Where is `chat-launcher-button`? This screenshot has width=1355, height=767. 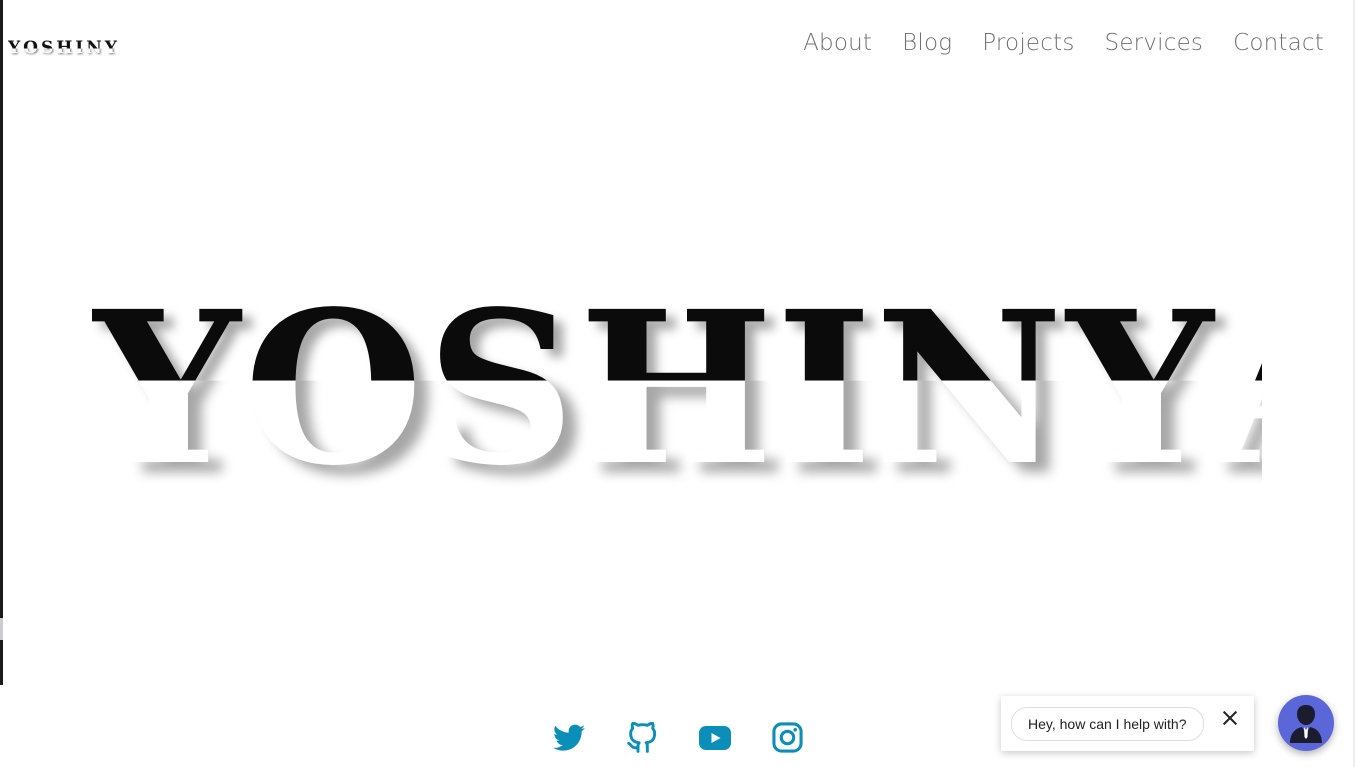
chat-launcher-button is located at coordinates (1306, 723).